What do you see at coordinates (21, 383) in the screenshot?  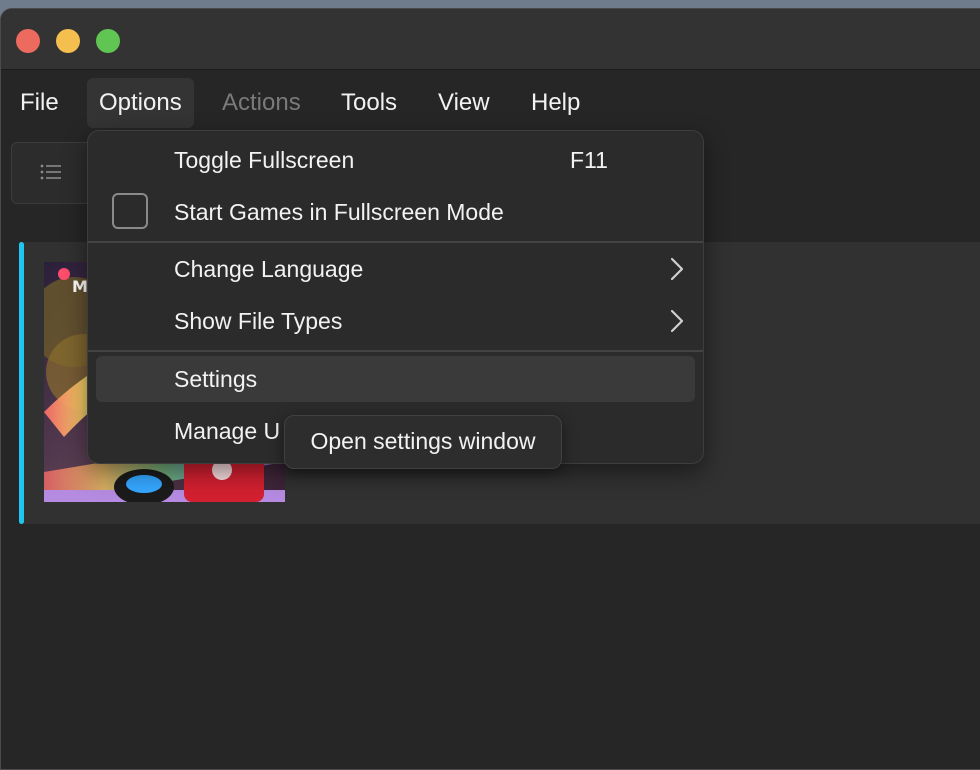 I see `selection-indicator` at bounding box center [21, 383].